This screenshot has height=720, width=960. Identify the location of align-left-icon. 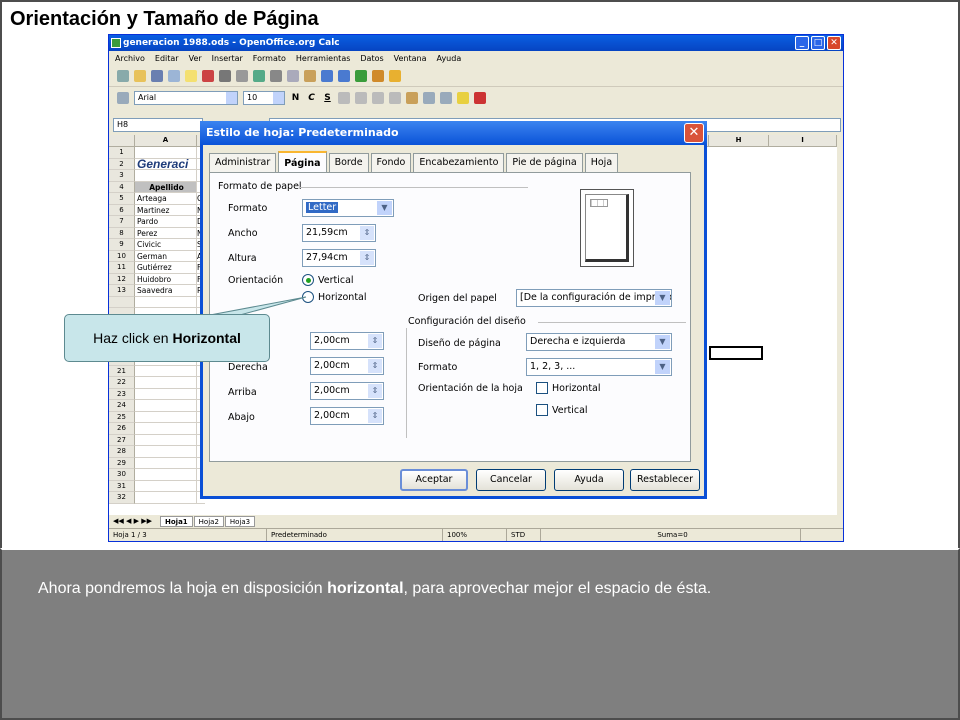
(344, 98).